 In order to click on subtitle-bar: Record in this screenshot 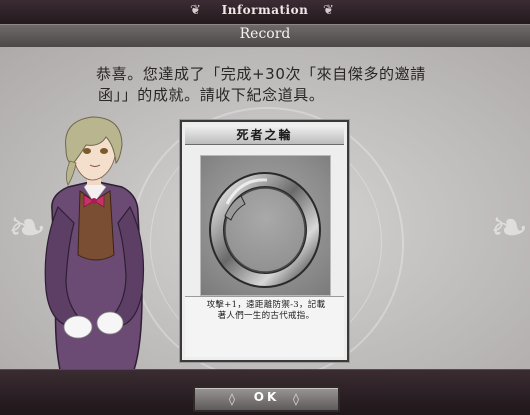, I will do `click(265, 36)`.